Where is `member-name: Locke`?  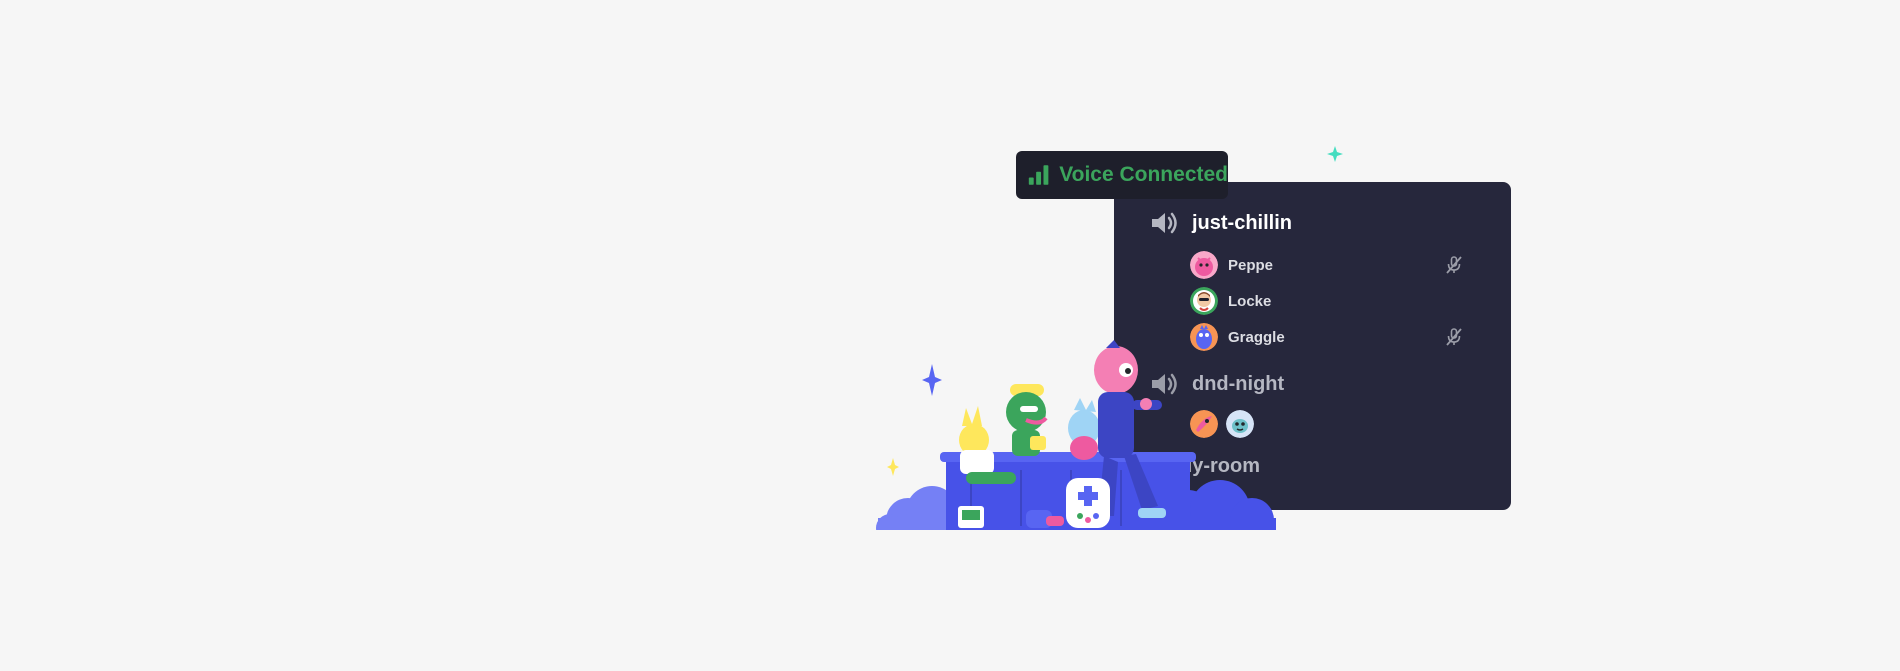
member-name: Locke is located at coordinates (1250, 301).